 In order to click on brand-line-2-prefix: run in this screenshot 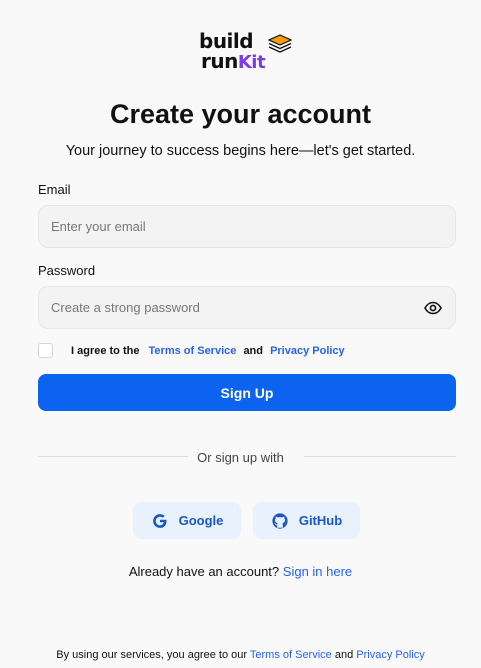, I will do `click(219, 61)`.